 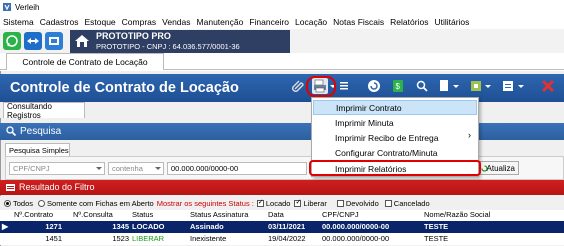 What do you see at coordinates (409, 22) in the screenshot?
I see `menu-relatorios: Relatórios` at bounding box center [409, 22].